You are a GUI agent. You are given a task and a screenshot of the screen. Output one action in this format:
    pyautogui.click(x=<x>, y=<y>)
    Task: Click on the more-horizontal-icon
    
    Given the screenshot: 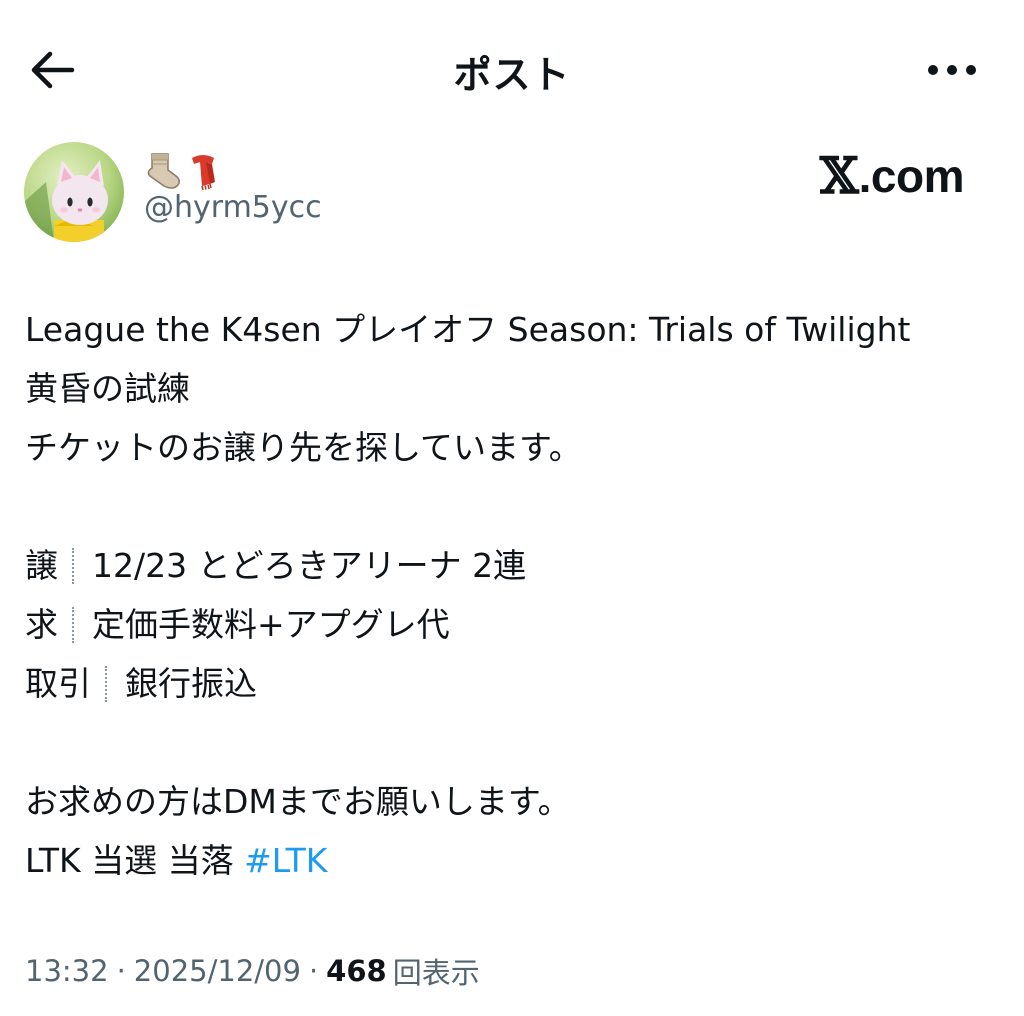 What is the action you would take?
    pyautogui.click(x=952, y=70)
    